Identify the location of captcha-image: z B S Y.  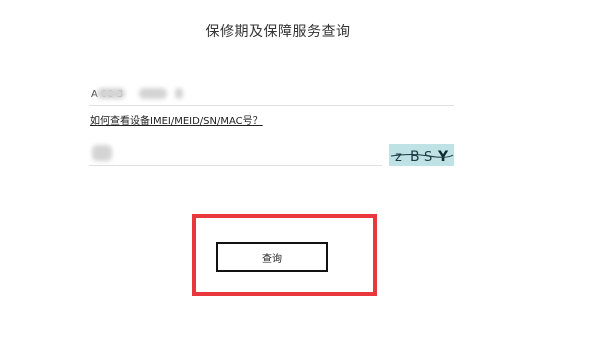
(421, 155).